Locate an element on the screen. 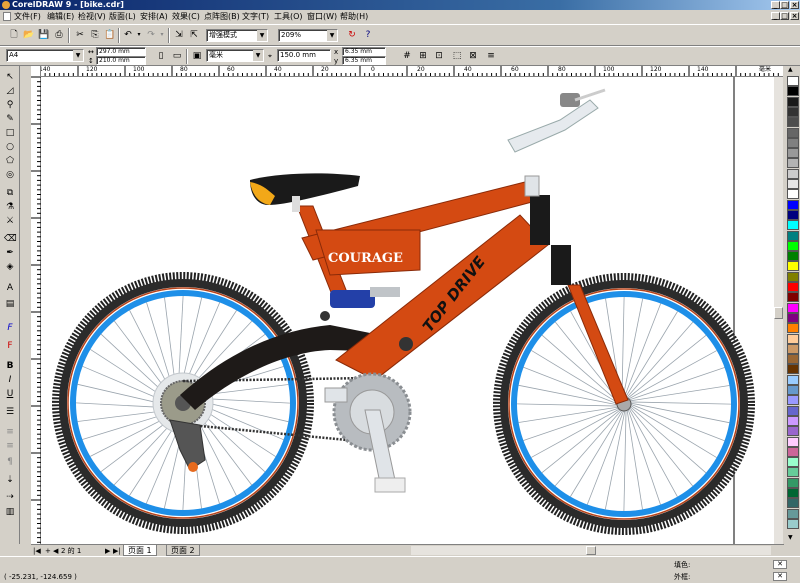 The width and height of the screenshot is (800, 583). print-icon: ⎙ is located at coordinates (59, 35).